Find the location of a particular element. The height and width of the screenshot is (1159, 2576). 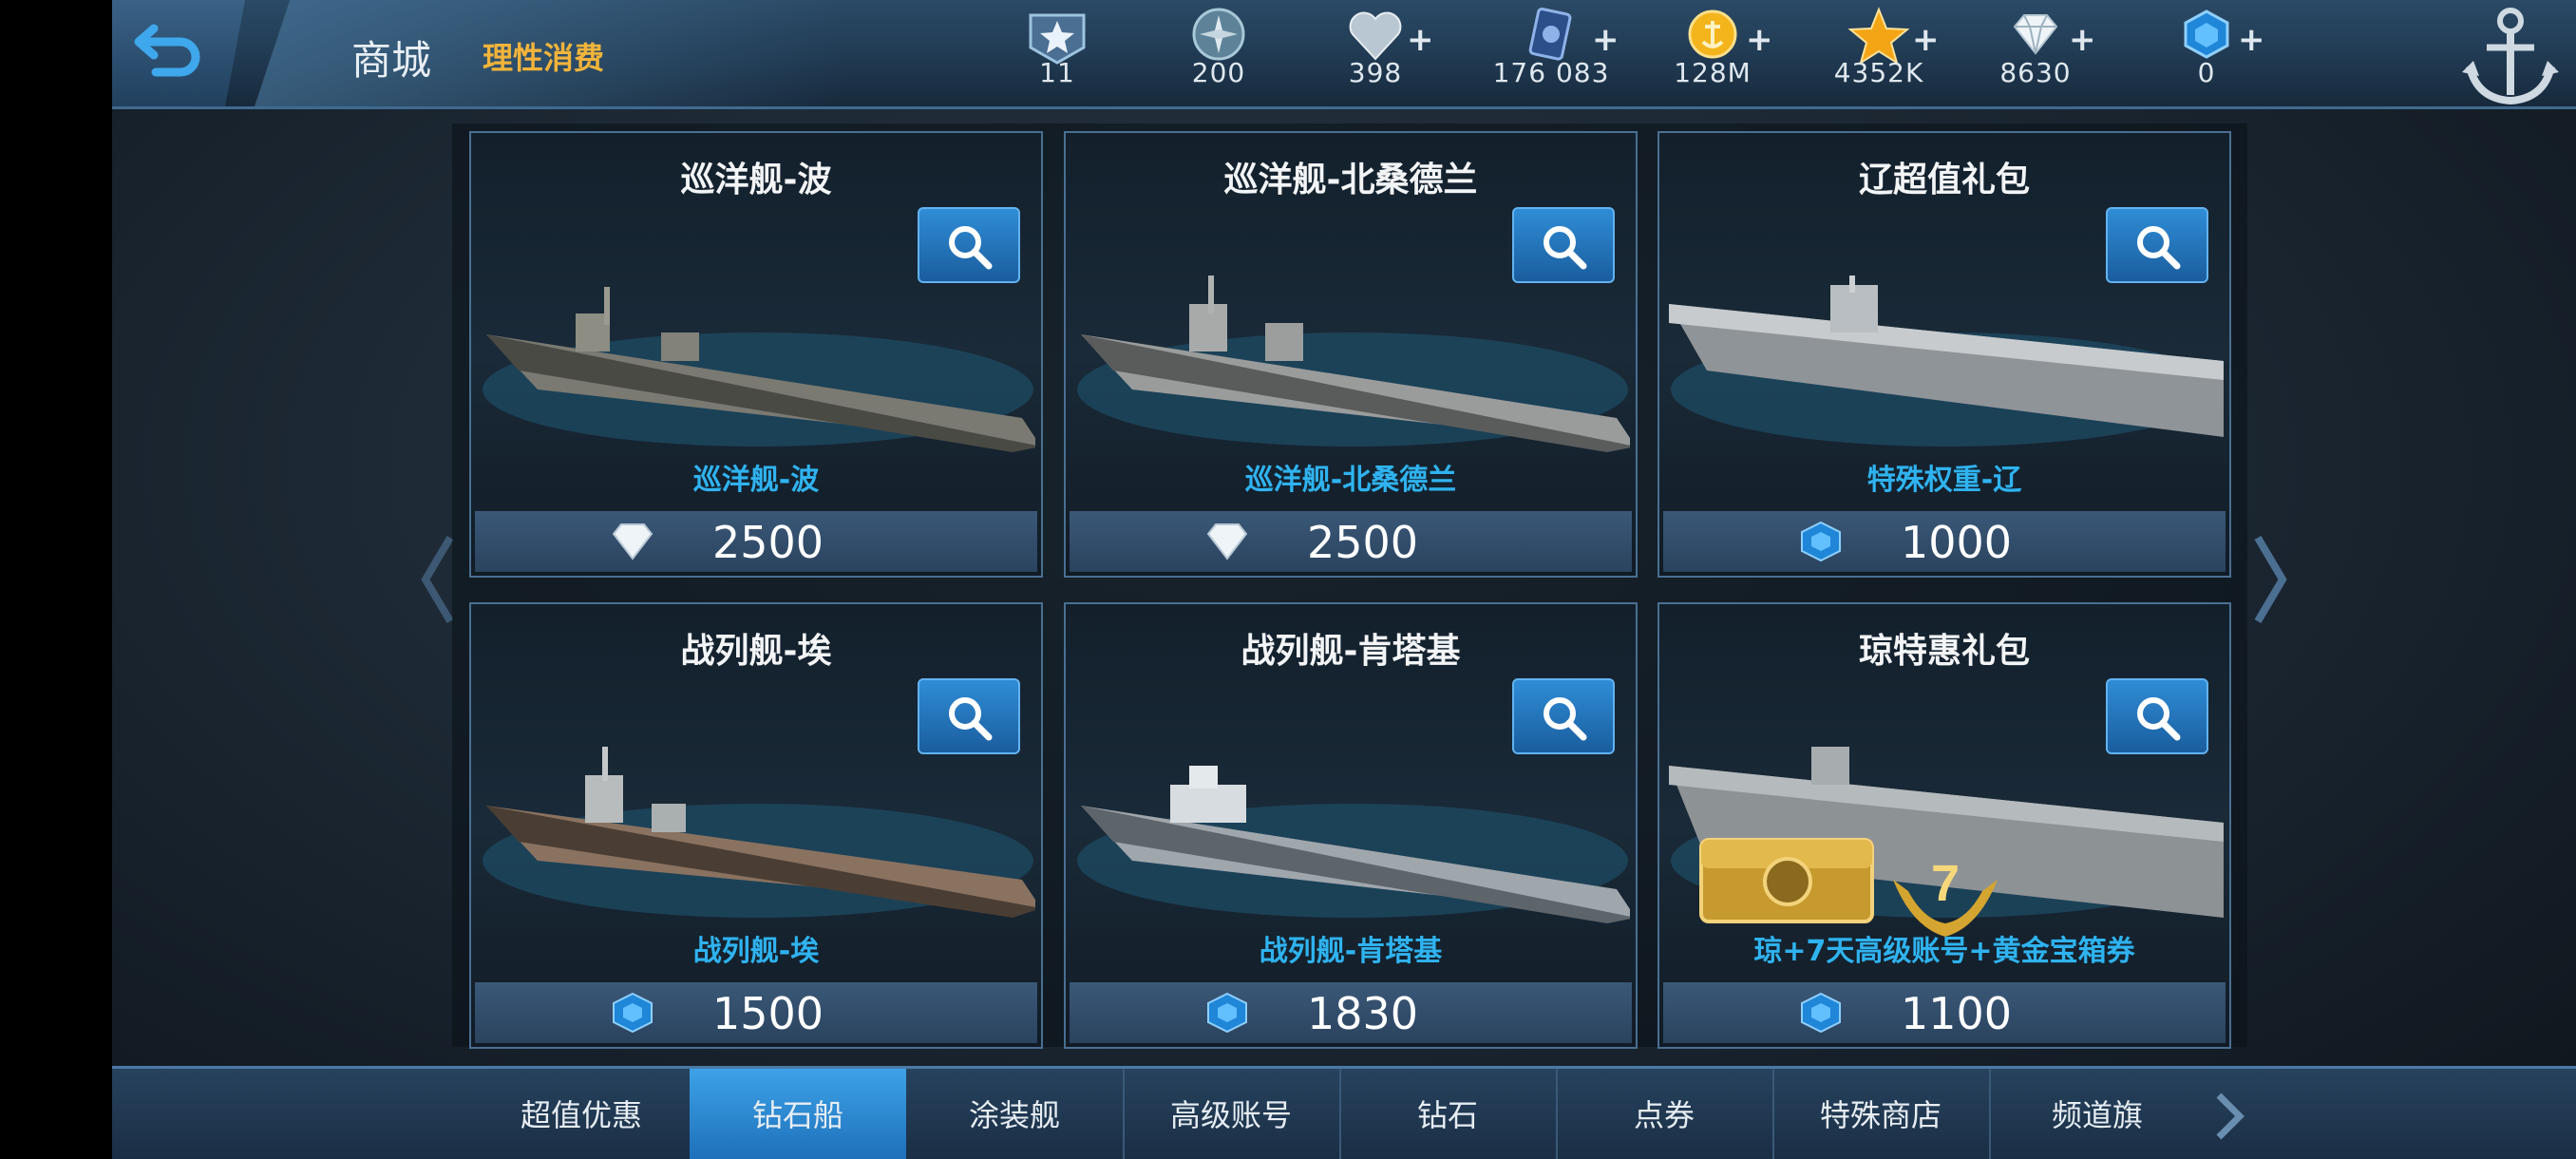

resource-heart: + 398 is located at coordinates (1375, 53).